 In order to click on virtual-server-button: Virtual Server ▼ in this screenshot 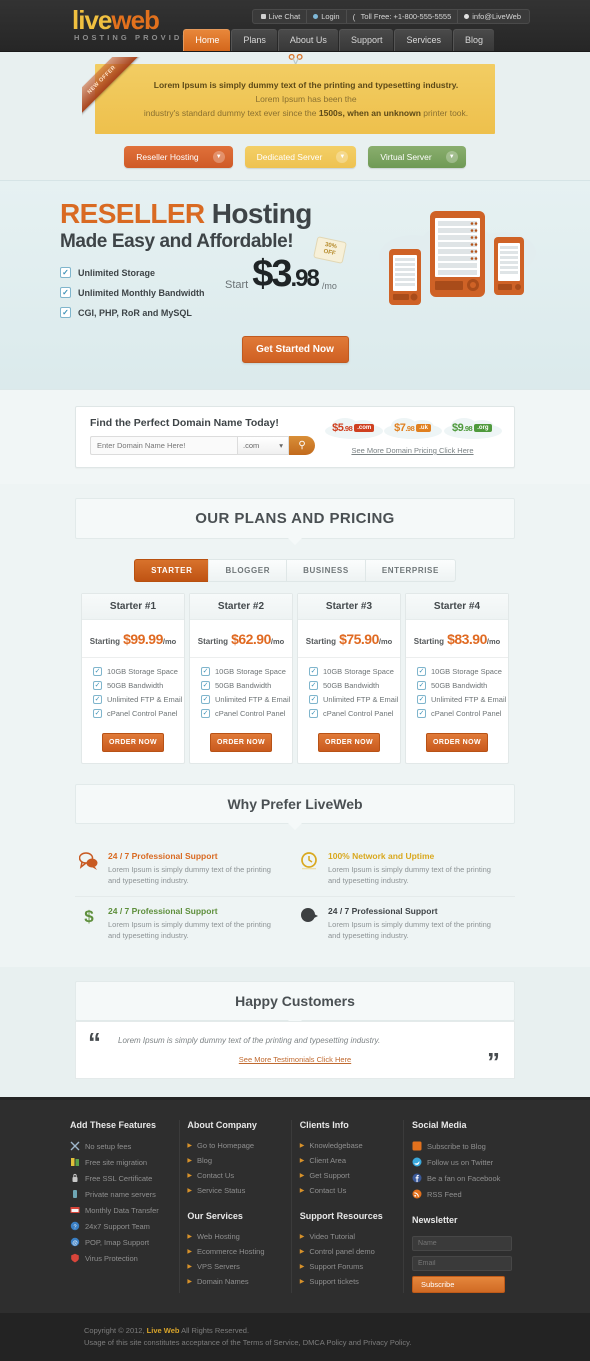, I will do `click(417, 157)`.